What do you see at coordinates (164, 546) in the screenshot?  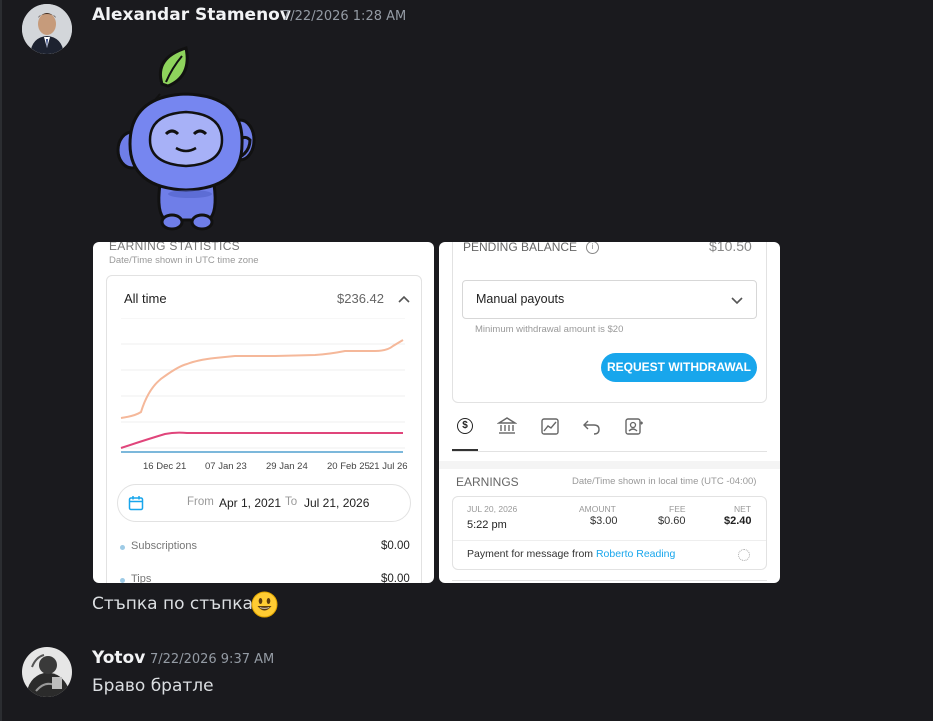 I see `row-label: Subscriptions` at bounding box center [164, 546].